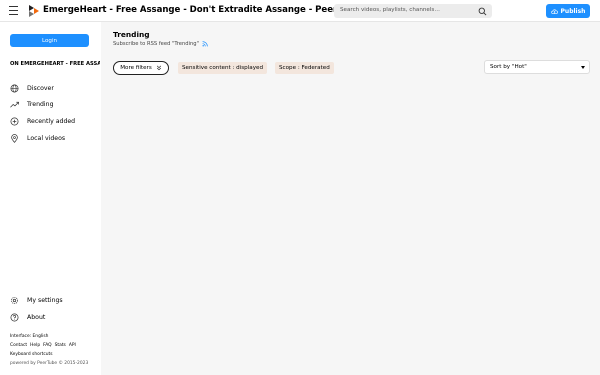  Describe the element at coordinates (49, 40) in the screenshot. I see `login-button: Login` at that location.